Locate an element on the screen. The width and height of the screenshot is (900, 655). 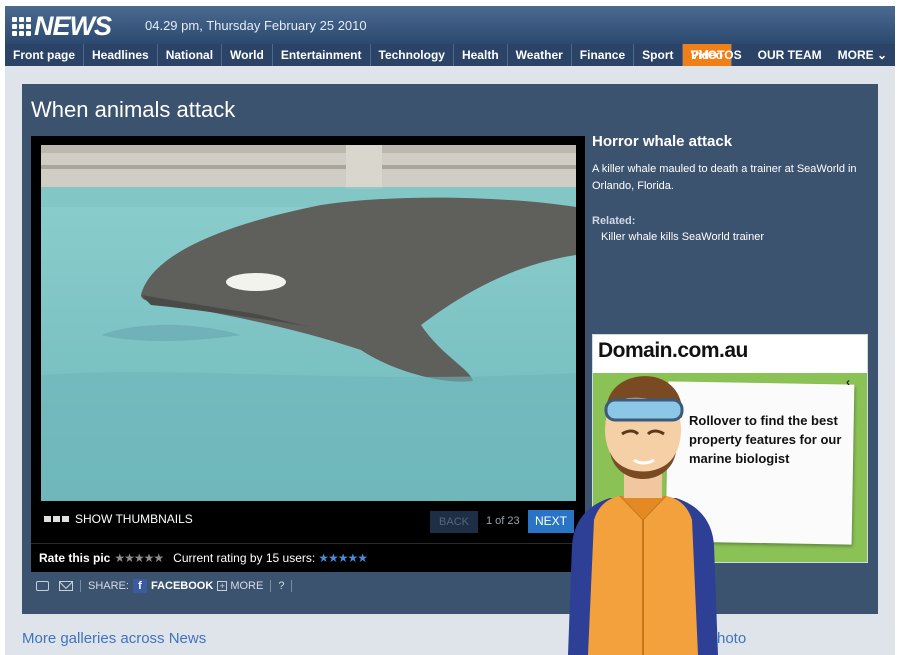
help-link: ? is located at coordinates (281, 586).